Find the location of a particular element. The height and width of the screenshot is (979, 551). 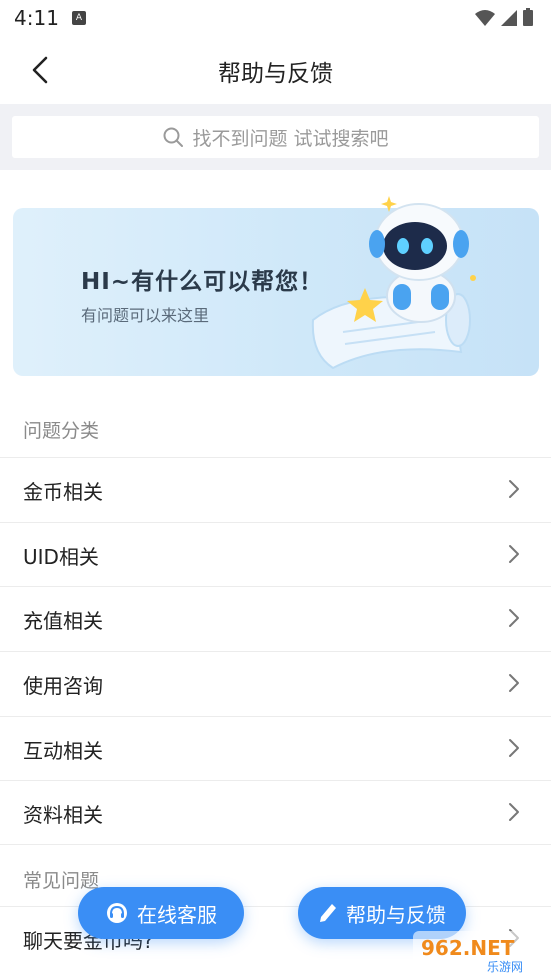

svg-text: 962.NET is located at coordinates (468, 948).